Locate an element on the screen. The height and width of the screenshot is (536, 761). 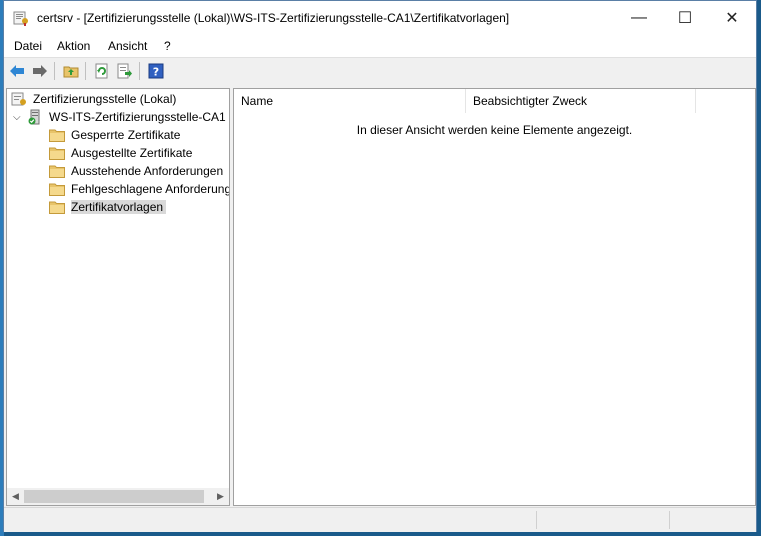
tree-item-ausgestellte-zertifikate: Ausgestellte Zertifikate is located at coordinates (120, 153).